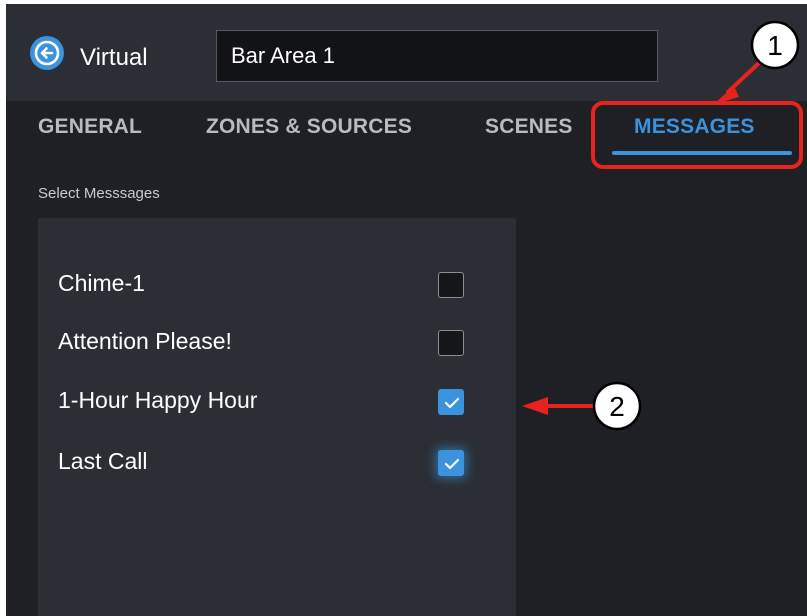  I want to click on message-row-chime-1: Chime-1, so click(277, 284).